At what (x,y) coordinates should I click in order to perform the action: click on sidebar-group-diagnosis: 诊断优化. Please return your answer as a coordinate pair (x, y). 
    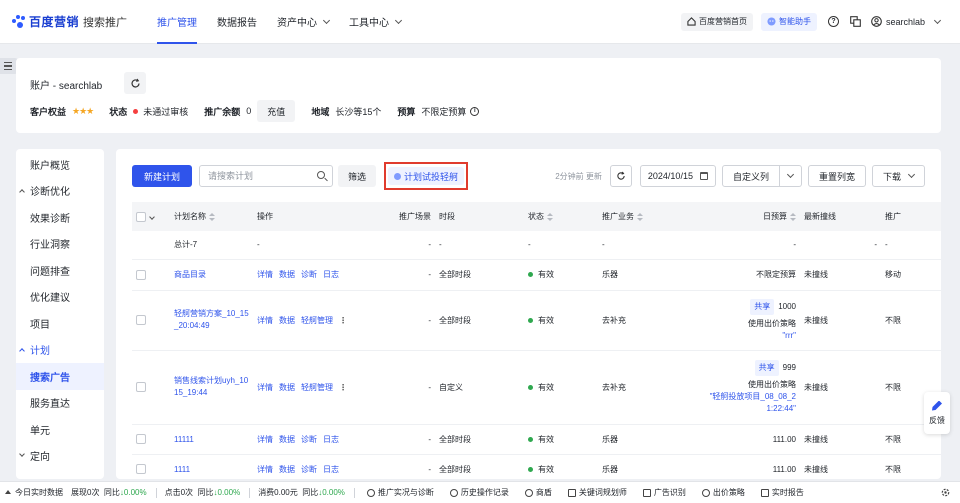
    Looking at the image, I should click on (60, 191).